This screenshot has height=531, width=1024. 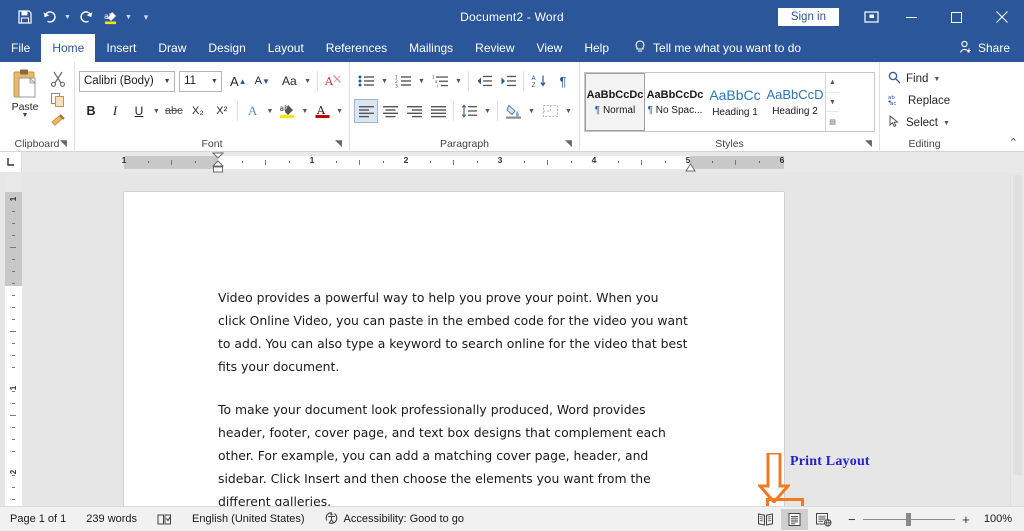 What do you see at coordinates (717, 48) in the screenshot?
I see `tell-me-search: Tell me what you want to do` at bounding box center [717, 48].